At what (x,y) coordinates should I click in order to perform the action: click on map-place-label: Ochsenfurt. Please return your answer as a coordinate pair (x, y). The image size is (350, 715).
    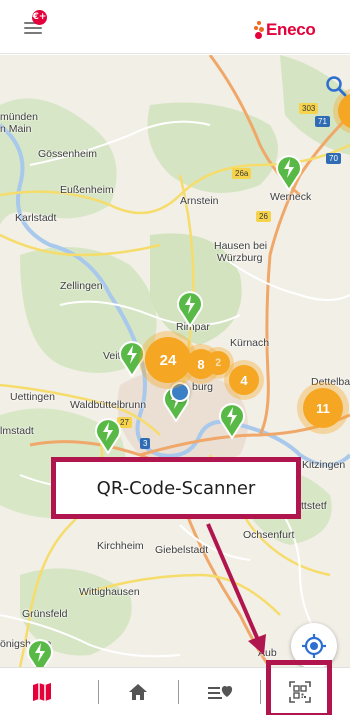
    Looking at the image, I should click on (269, 535).